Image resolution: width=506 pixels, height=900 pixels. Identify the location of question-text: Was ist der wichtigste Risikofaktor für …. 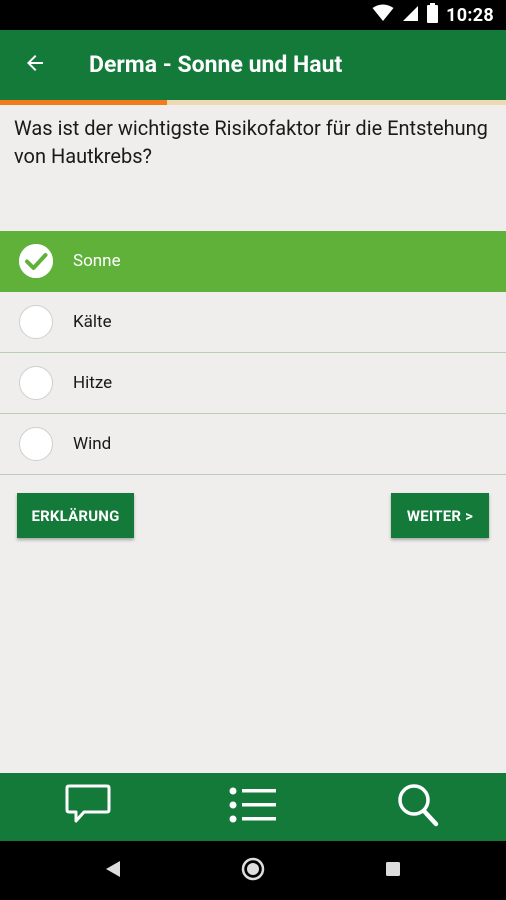
(251, 142).